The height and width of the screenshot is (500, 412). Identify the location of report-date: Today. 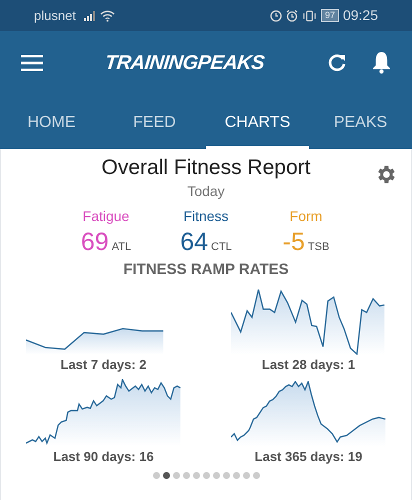
(206, 192).